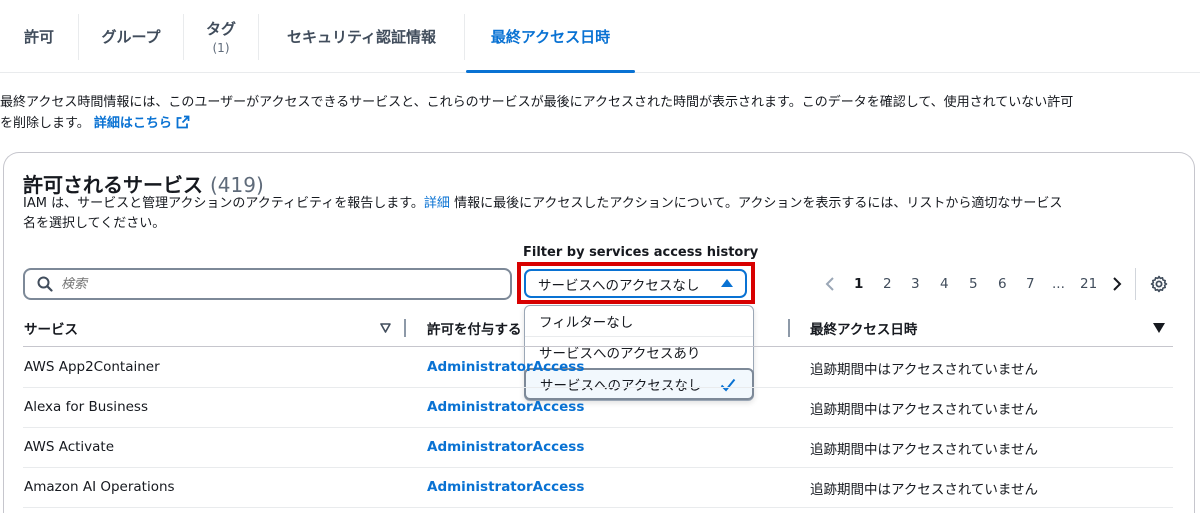  I want to click on tab-groups: グループ, so click(131, 36).